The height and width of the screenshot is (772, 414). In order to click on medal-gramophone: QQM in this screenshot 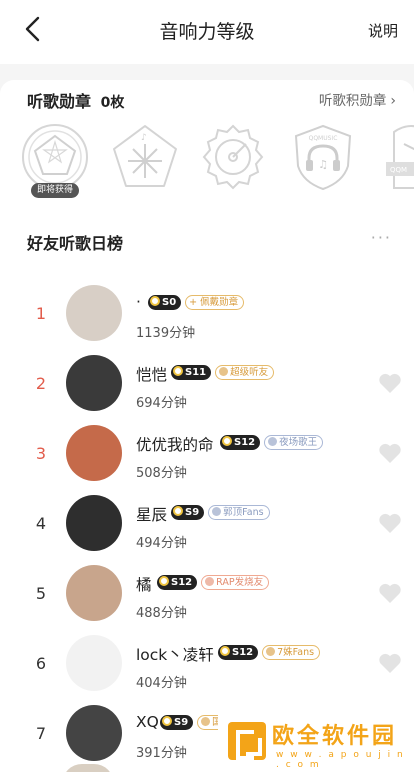, I will do `click(395, 160)`.